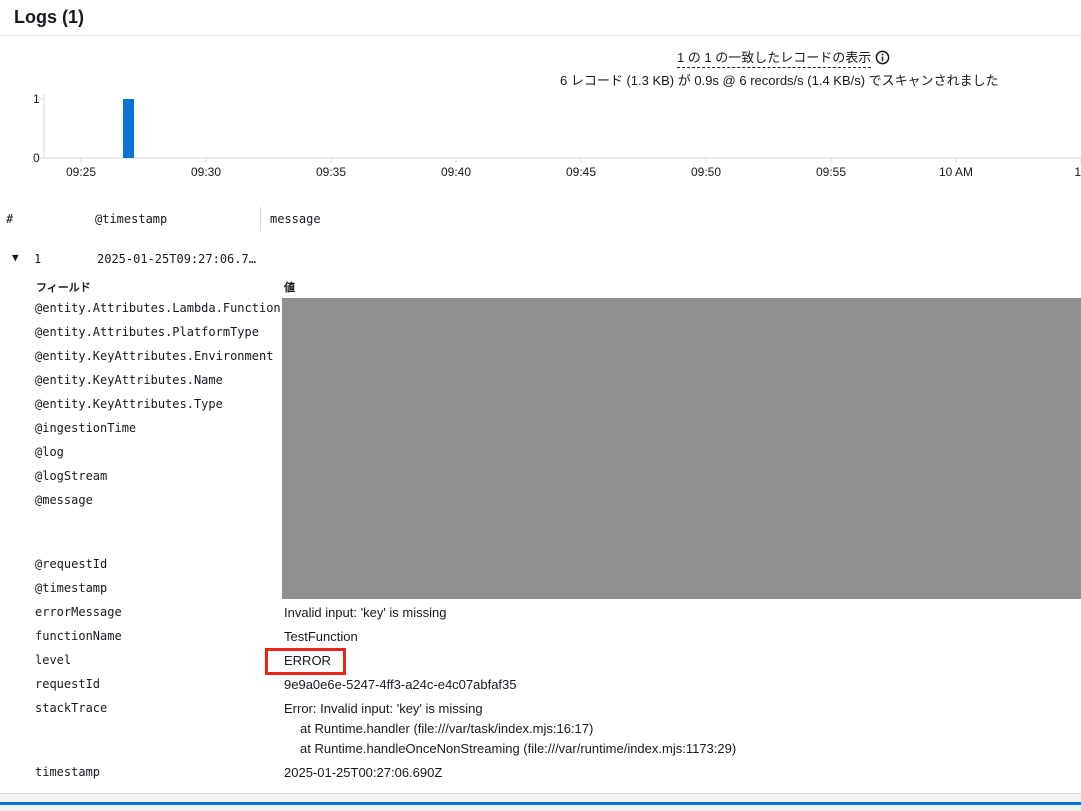 Image resolution: width=1081 pixels, height=811 pixels. I want to click on field-name: @message, so click(64, 500).